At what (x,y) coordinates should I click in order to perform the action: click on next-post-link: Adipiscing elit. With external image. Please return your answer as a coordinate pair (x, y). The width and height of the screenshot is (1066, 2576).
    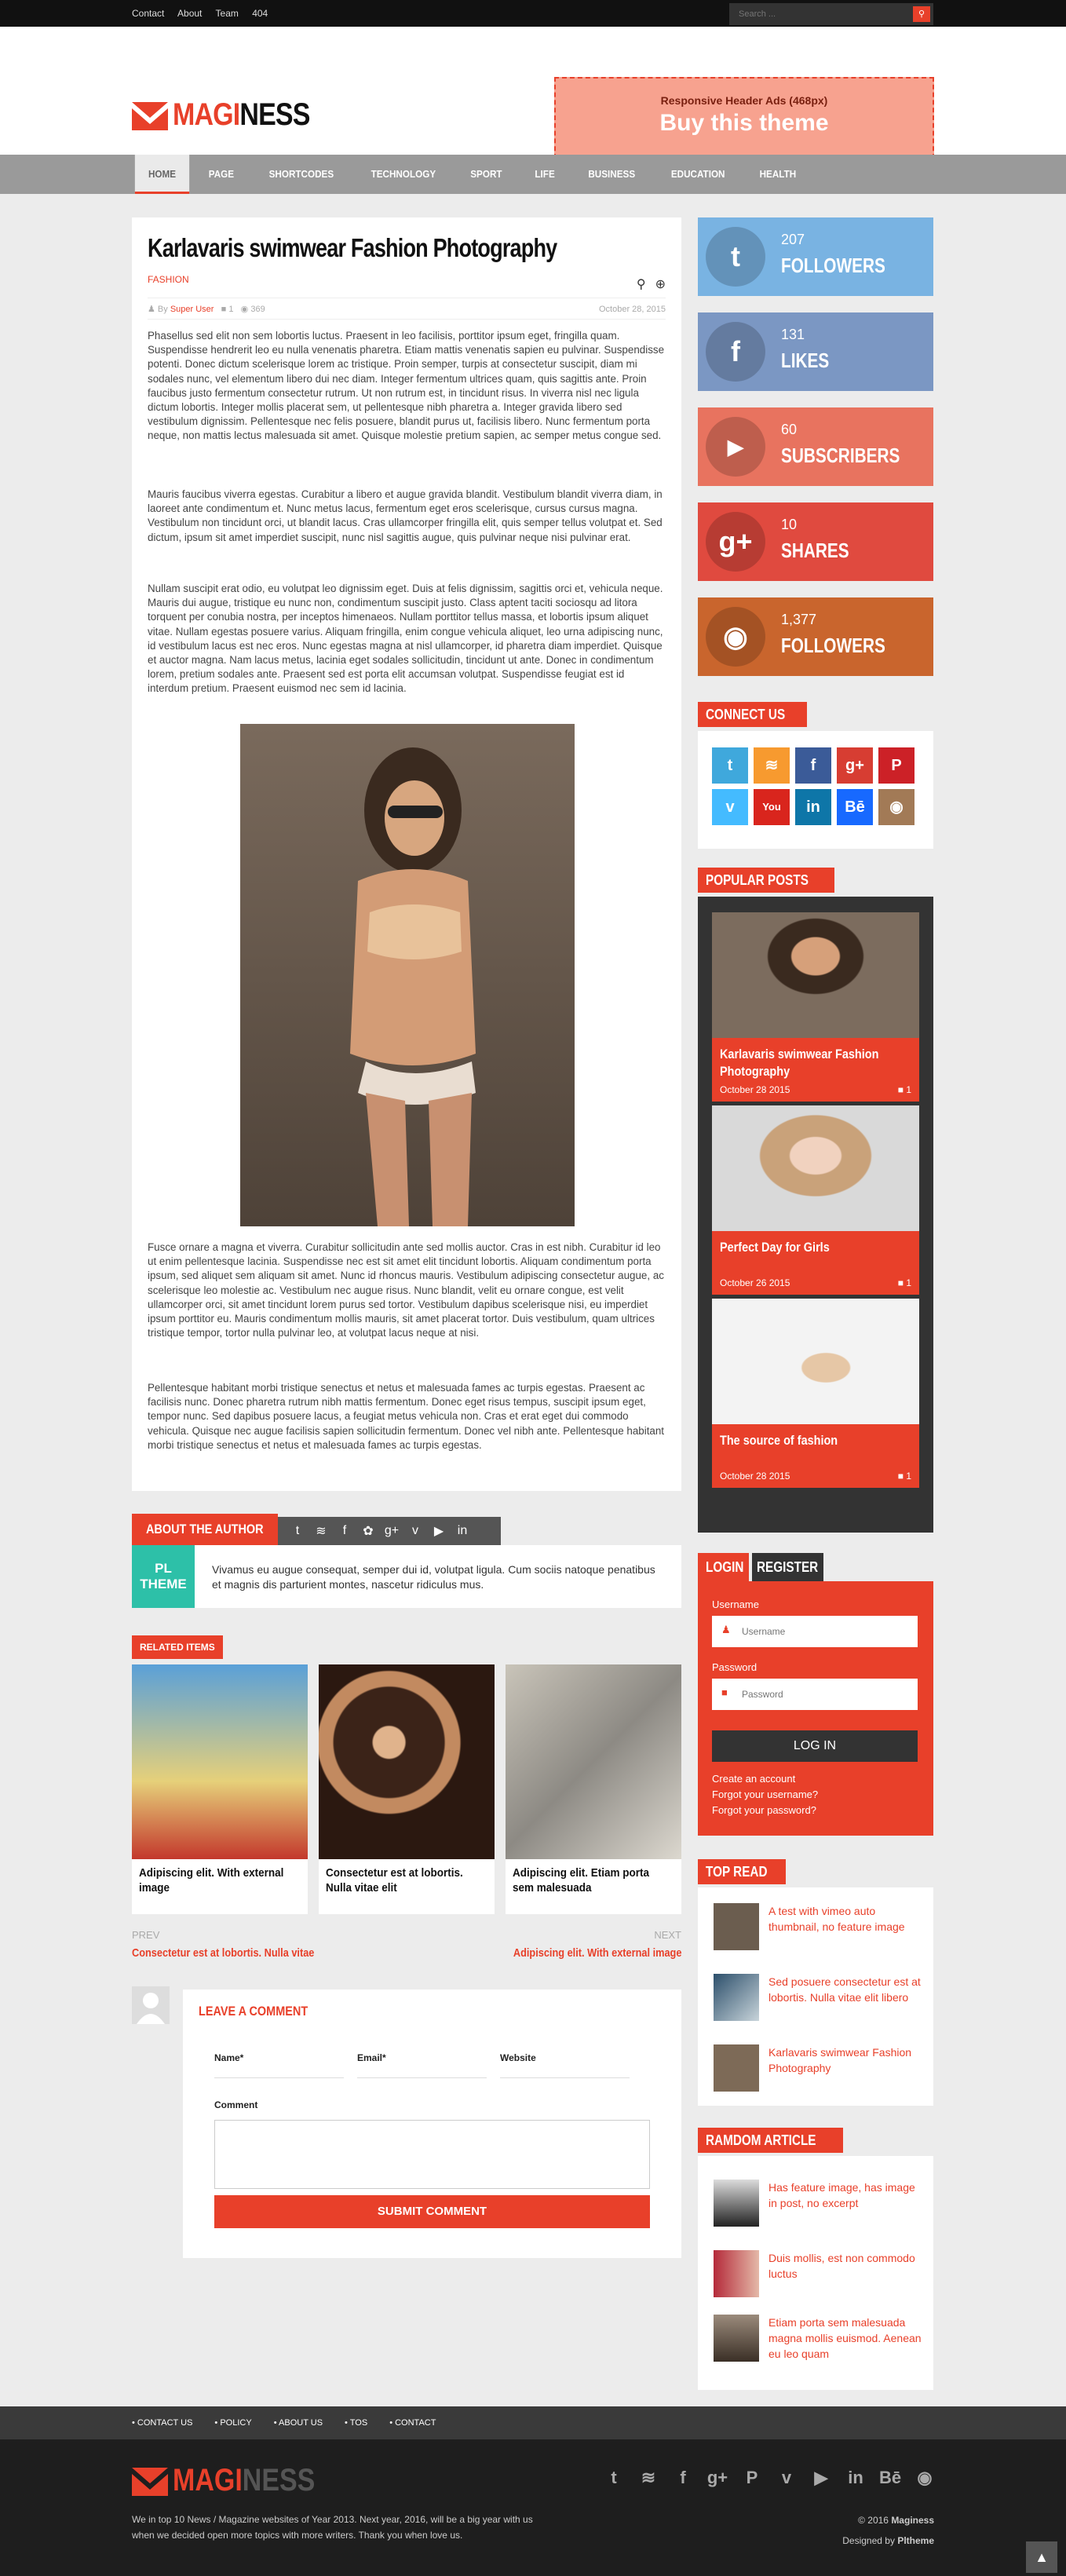
    Looking at the image, I should click on (597, 1953).